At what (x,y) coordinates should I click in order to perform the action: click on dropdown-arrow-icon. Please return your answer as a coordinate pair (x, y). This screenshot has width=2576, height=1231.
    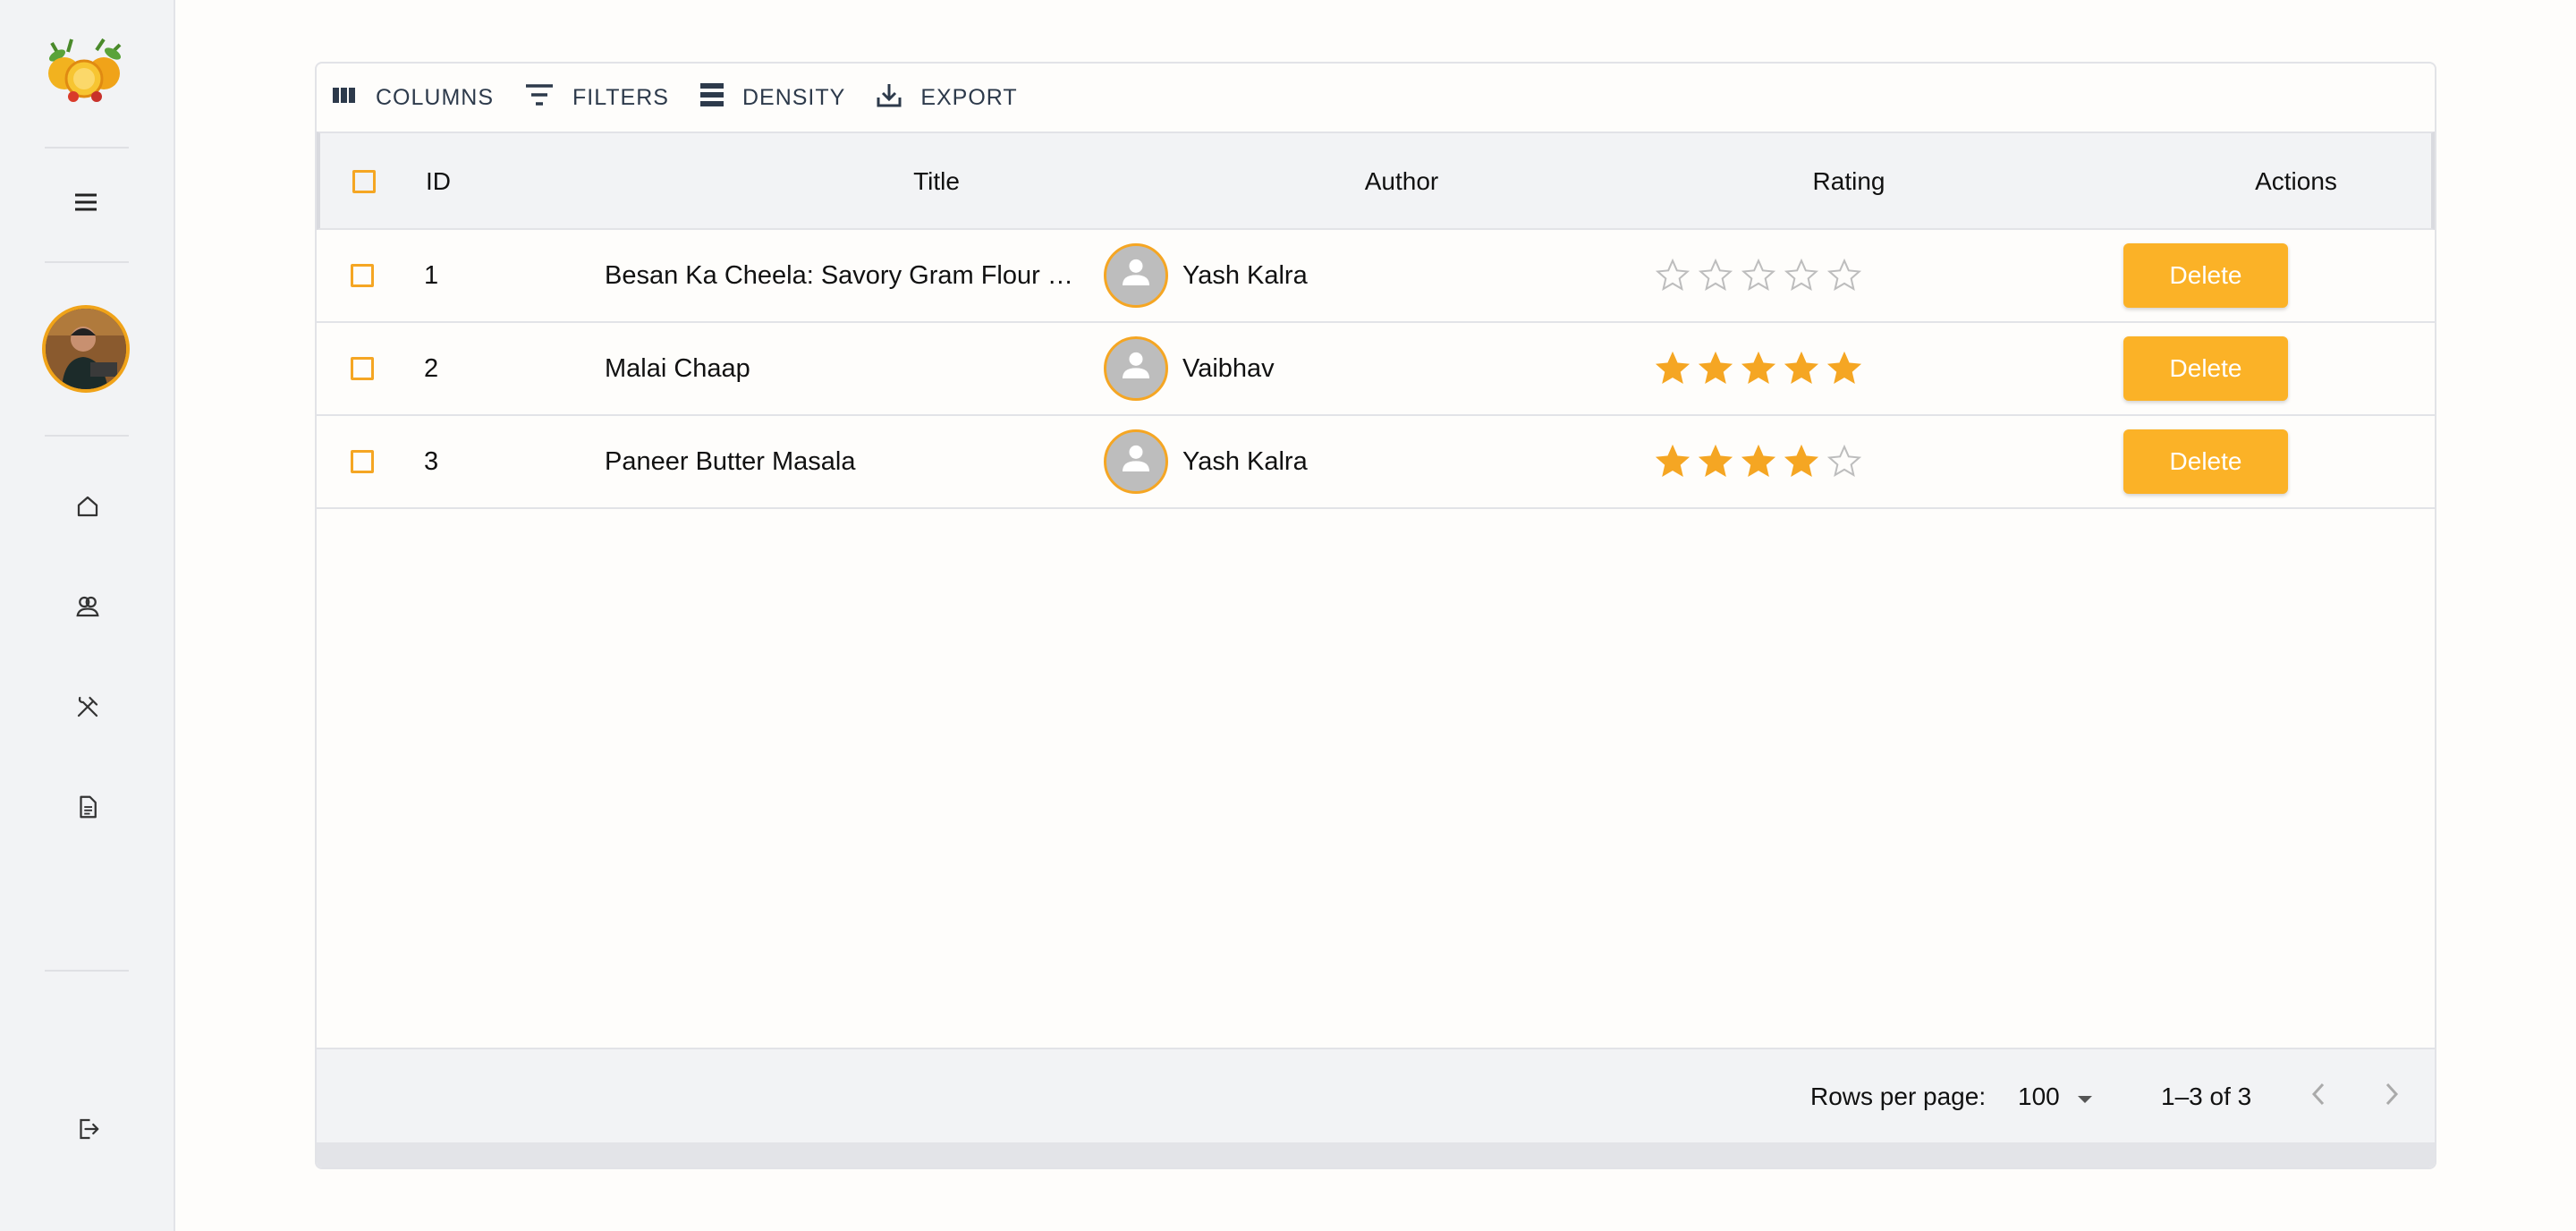
    Looking at the image, I should click on (2085, 1096).